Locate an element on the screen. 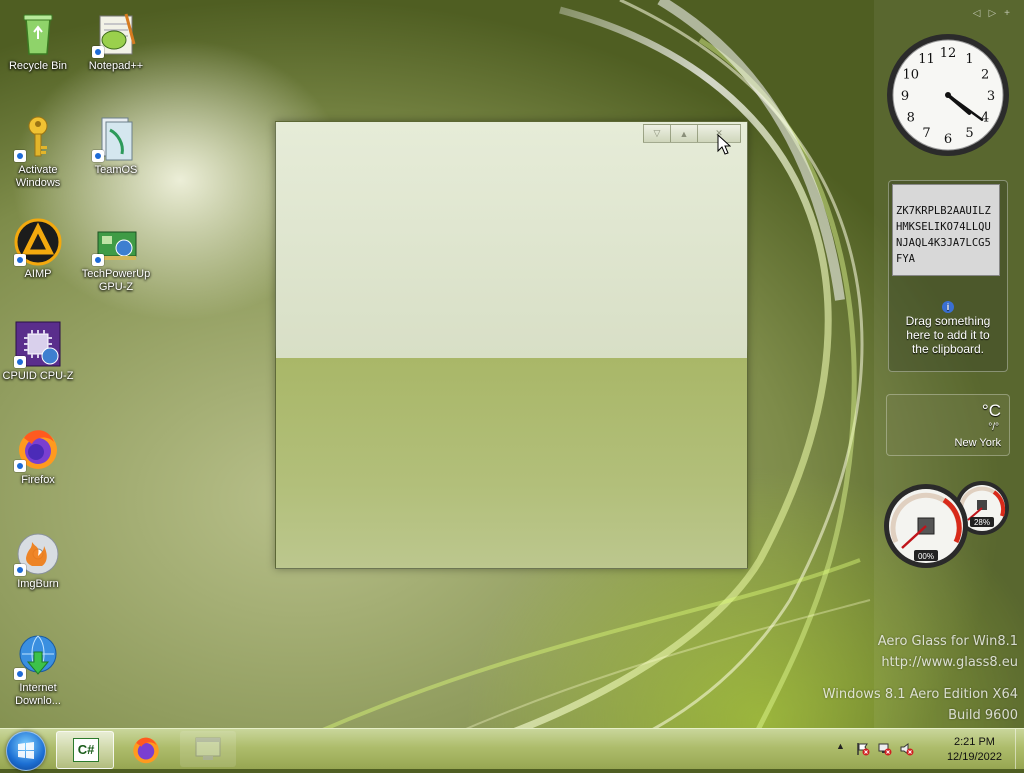  taskbar-item-csharp: C# is located at coordinates (85, 750).